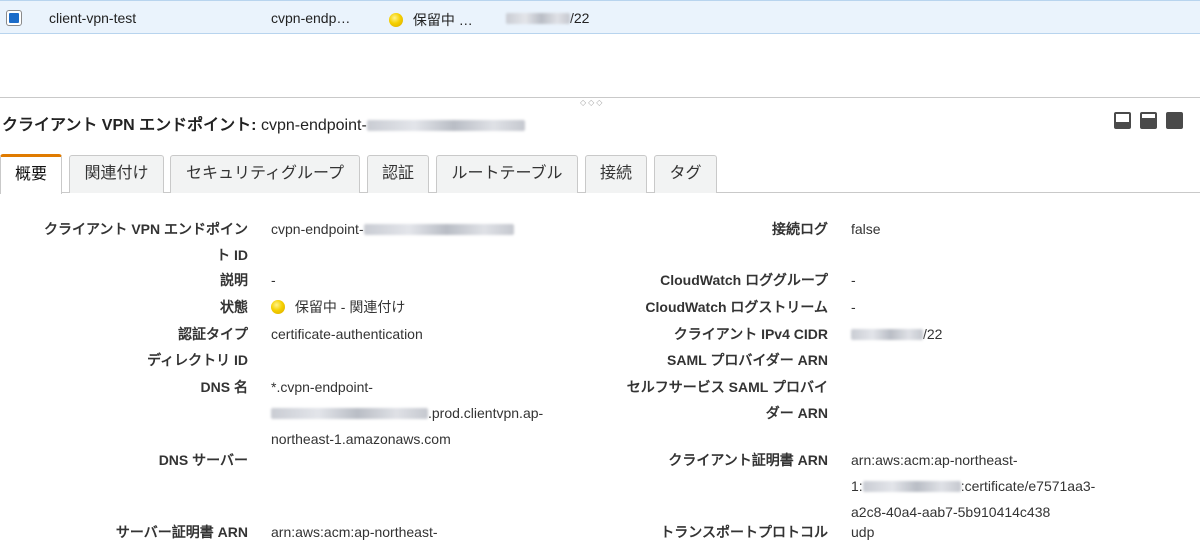 This screenshot has height=545, width=1200. Describe the element at coordinates (1174, 120) in the screenshot. I see `layout-bottom-large-icon` at that location.